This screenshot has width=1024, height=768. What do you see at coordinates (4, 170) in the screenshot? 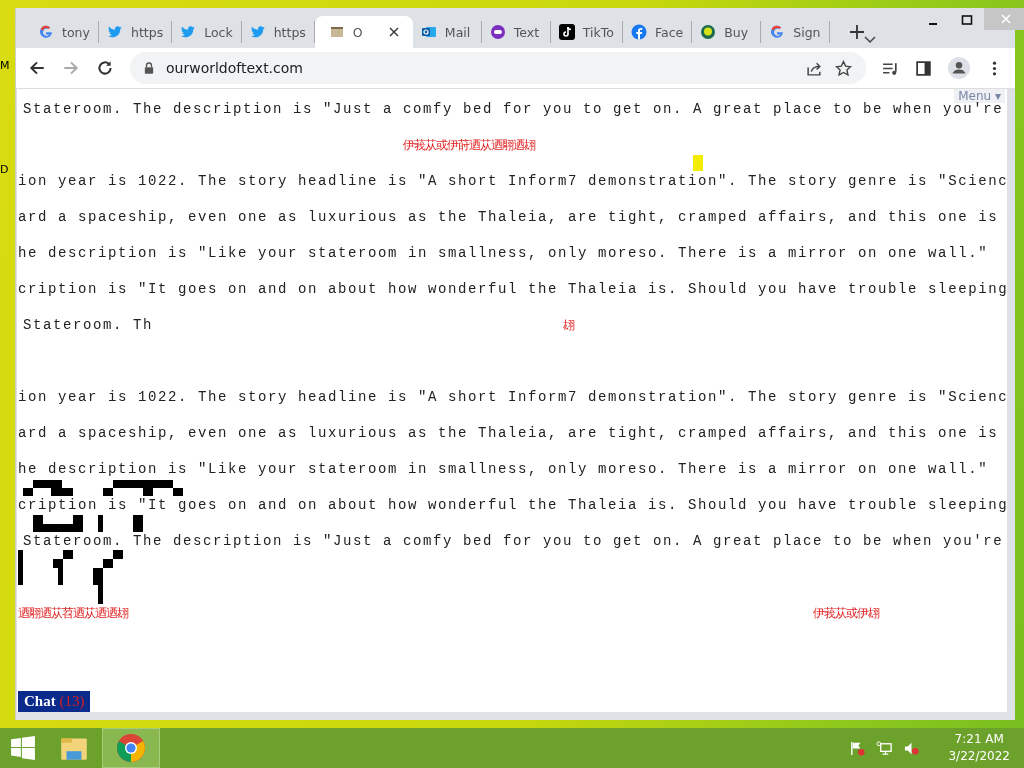
I see `desktop-label: D` at bounding box center [4, 170].